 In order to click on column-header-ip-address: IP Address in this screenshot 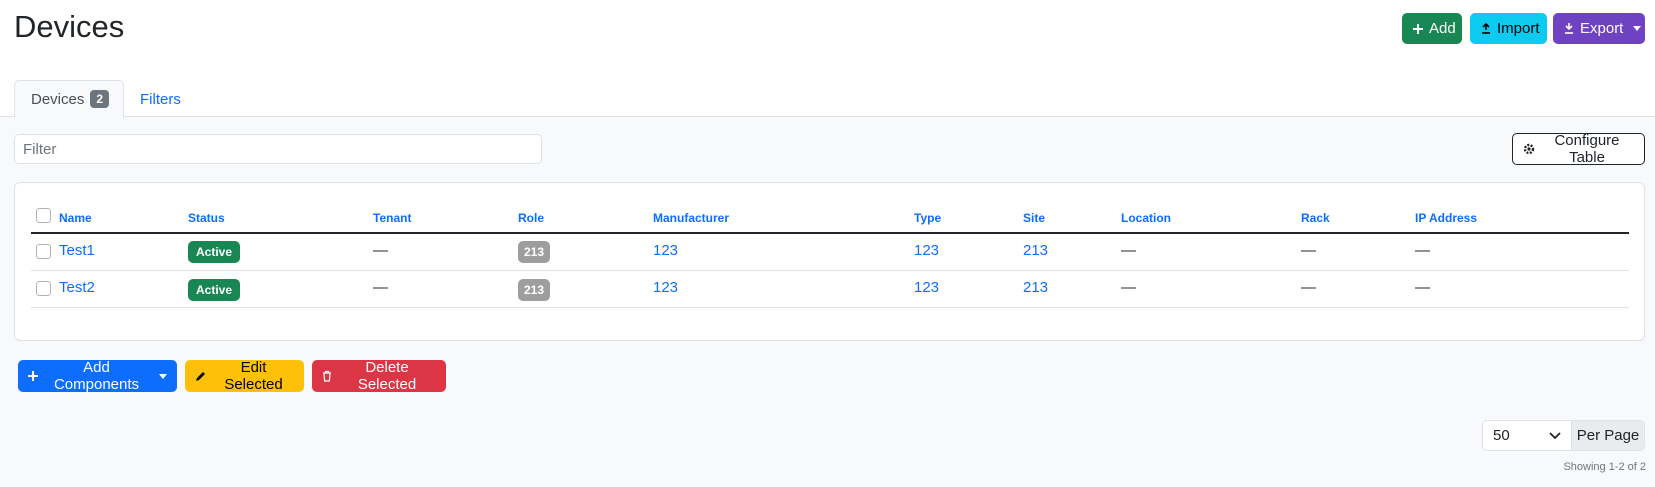, I will do `click(1446, 218)`.